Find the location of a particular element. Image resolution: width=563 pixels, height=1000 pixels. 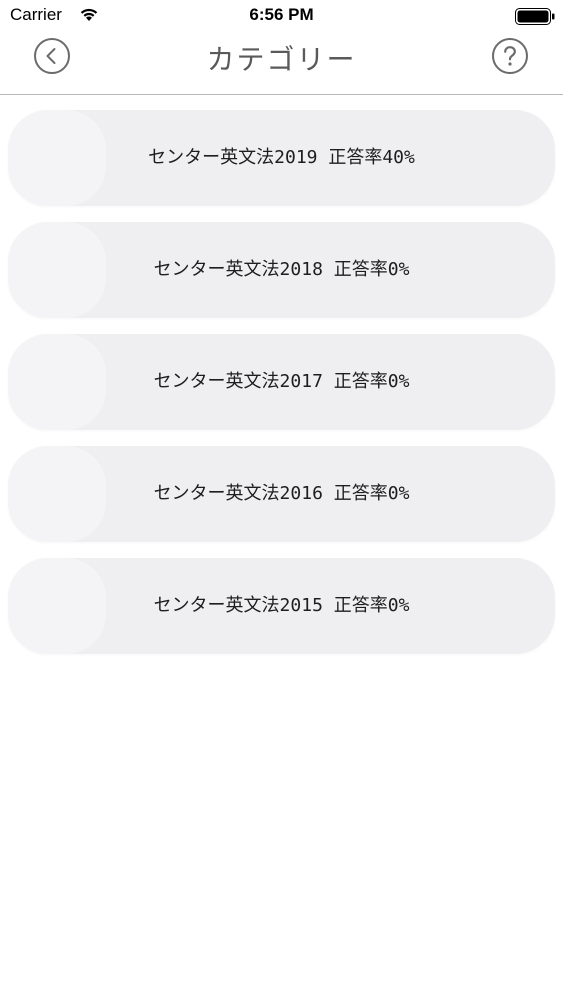

navigation-bar: カテゴリー is located at coordinates (281, 63).